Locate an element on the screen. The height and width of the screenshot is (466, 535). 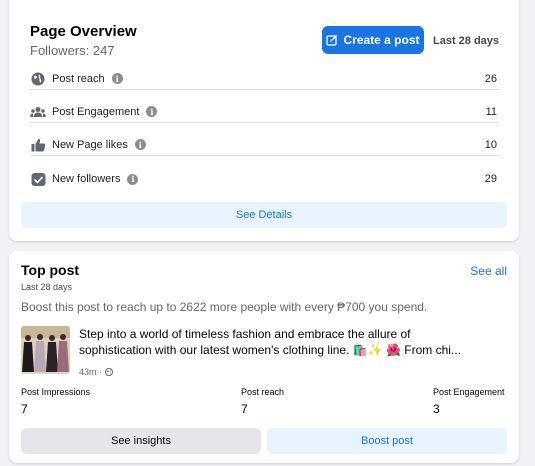
metric-label: New Page likes is located at coordinates (90, 144).